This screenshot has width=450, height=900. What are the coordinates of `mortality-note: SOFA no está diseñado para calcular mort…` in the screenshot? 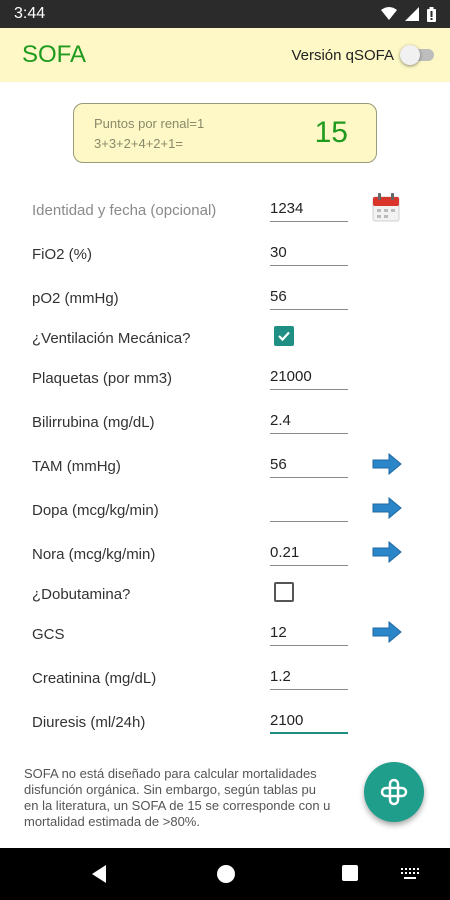 It's located at (219, 798).